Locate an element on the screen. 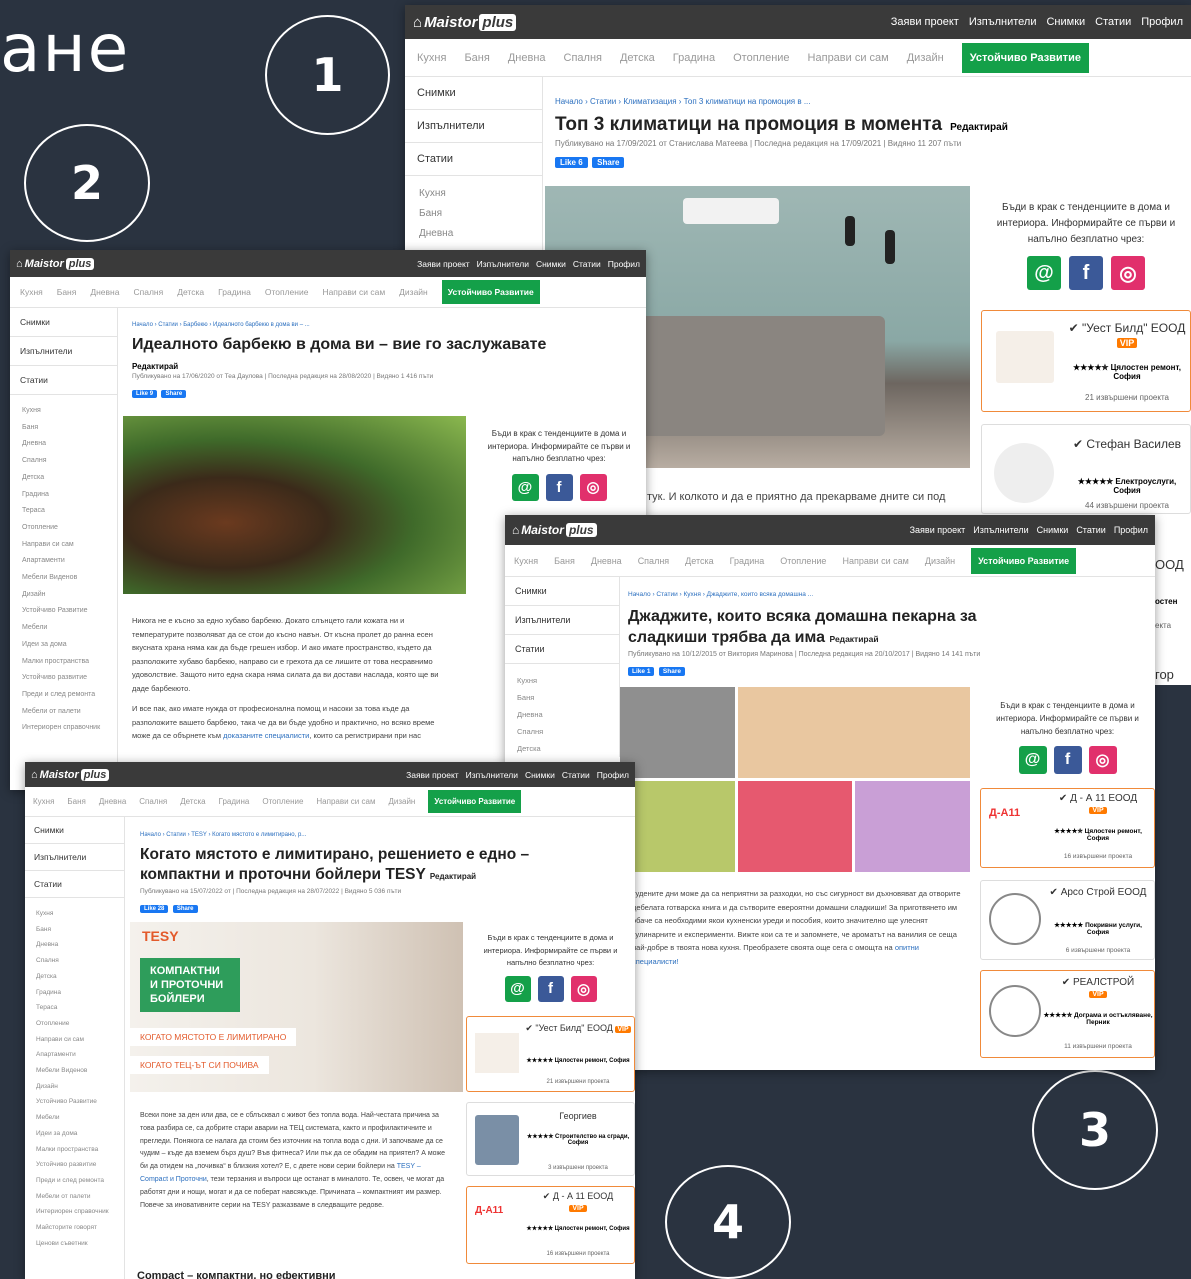 This screenshot has width=1191, height=1279. side-sub-item: Мебели is located at coordinates (74, 1118).